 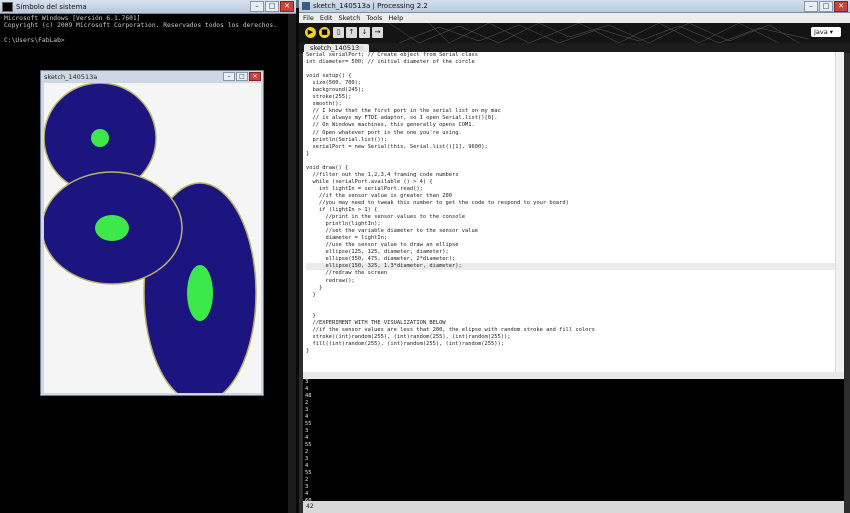 I want to click on code-line: if (lightIn > 1) {, so click(x=575, y=210).